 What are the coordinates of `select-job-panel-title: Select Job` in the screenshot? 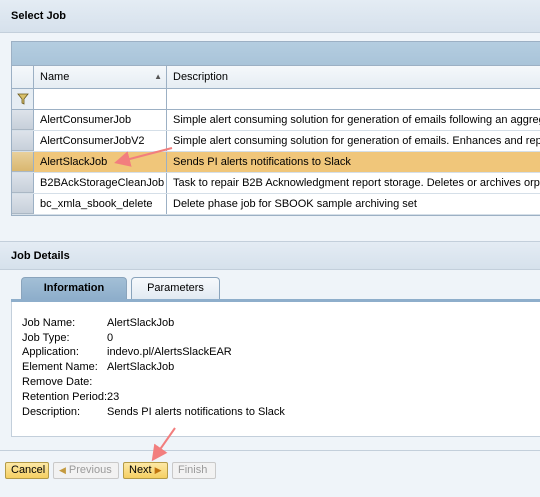 It's located at (270, 16).